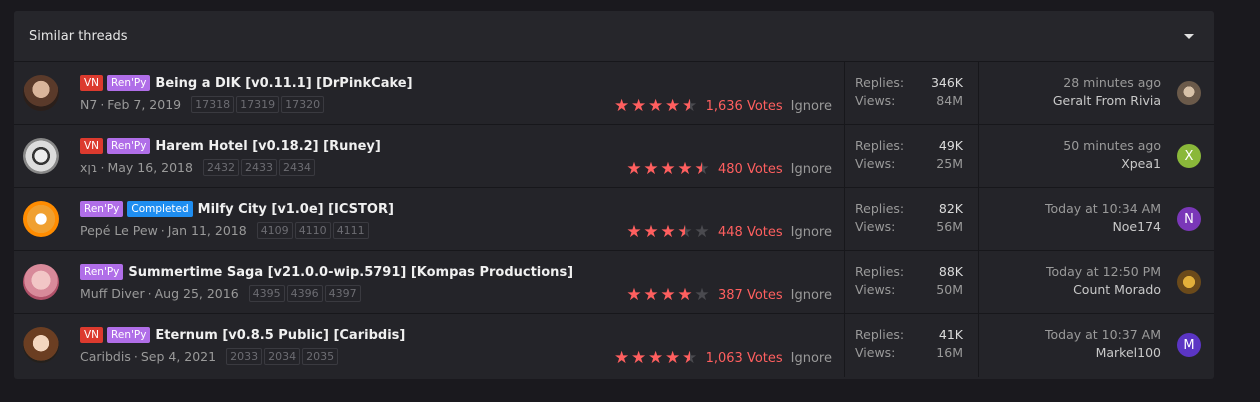 Image resolution: width=1260 pixels, height=402 pixels. Describe the element at coordinates (112, 293) in the screenshot. I see `thread-author: Muff Diver` at that location.